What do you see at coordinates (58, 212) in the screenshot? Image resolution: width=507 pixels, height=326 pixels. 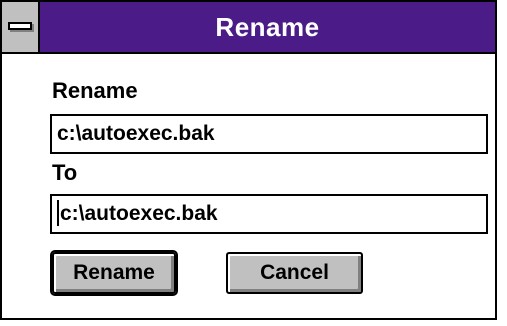 I see `text-cursor` at bounding box center [58, 212].